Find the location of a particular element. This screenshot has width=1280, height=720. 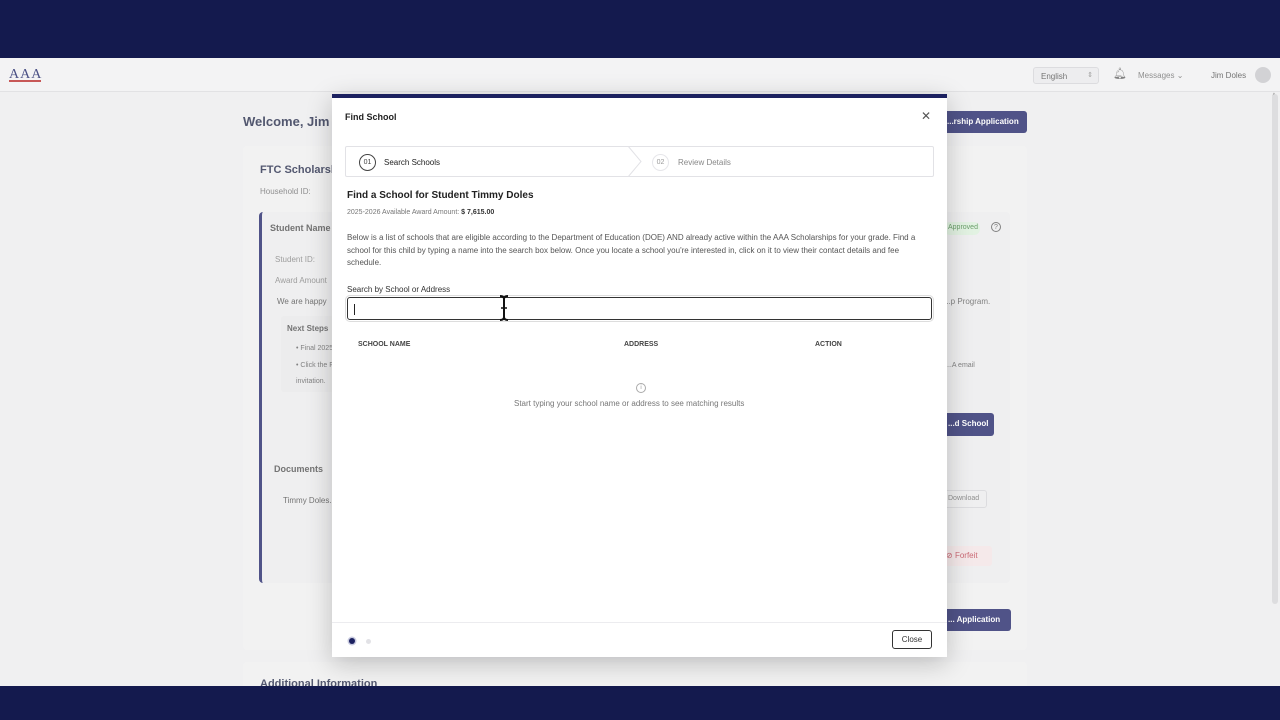

step-1-label: Search Schools is located at coordinates (412, 162).